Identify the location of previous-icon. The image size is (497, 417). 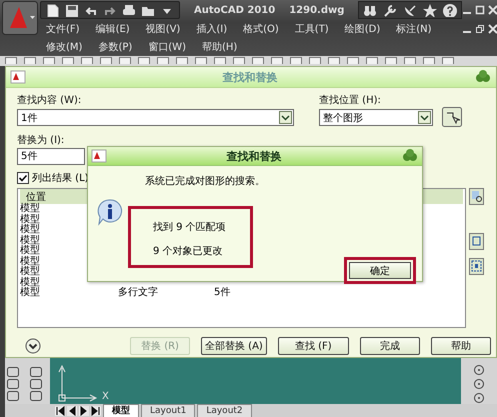
(72, 411).